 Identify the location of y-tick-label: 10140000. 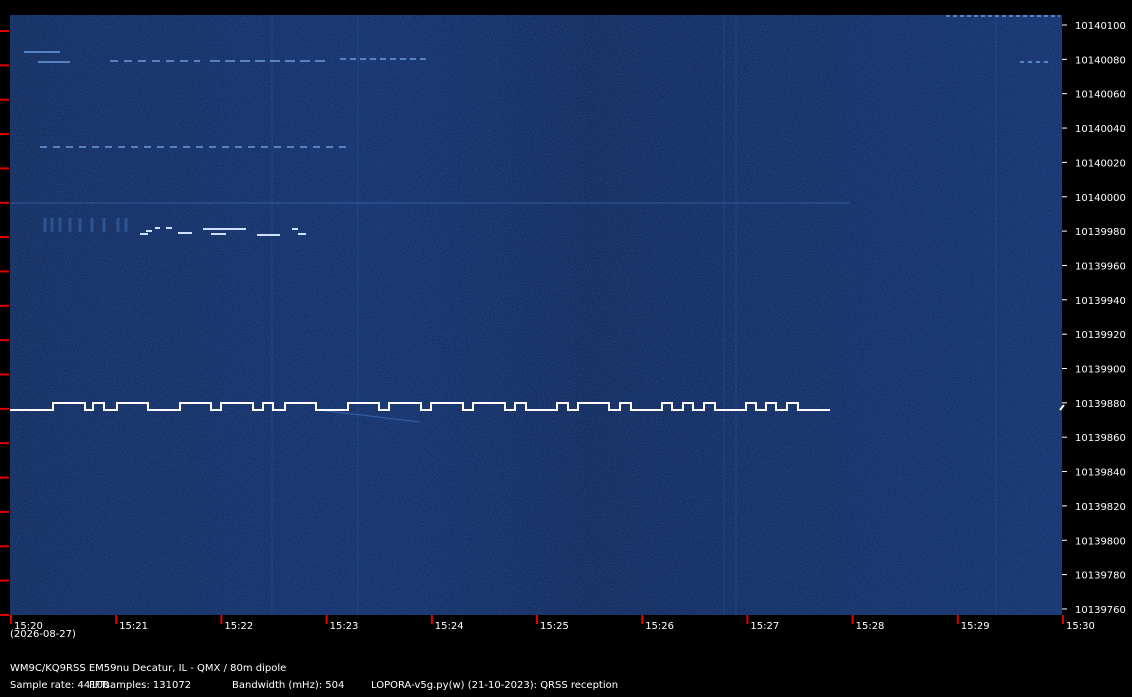
(1100, 198).